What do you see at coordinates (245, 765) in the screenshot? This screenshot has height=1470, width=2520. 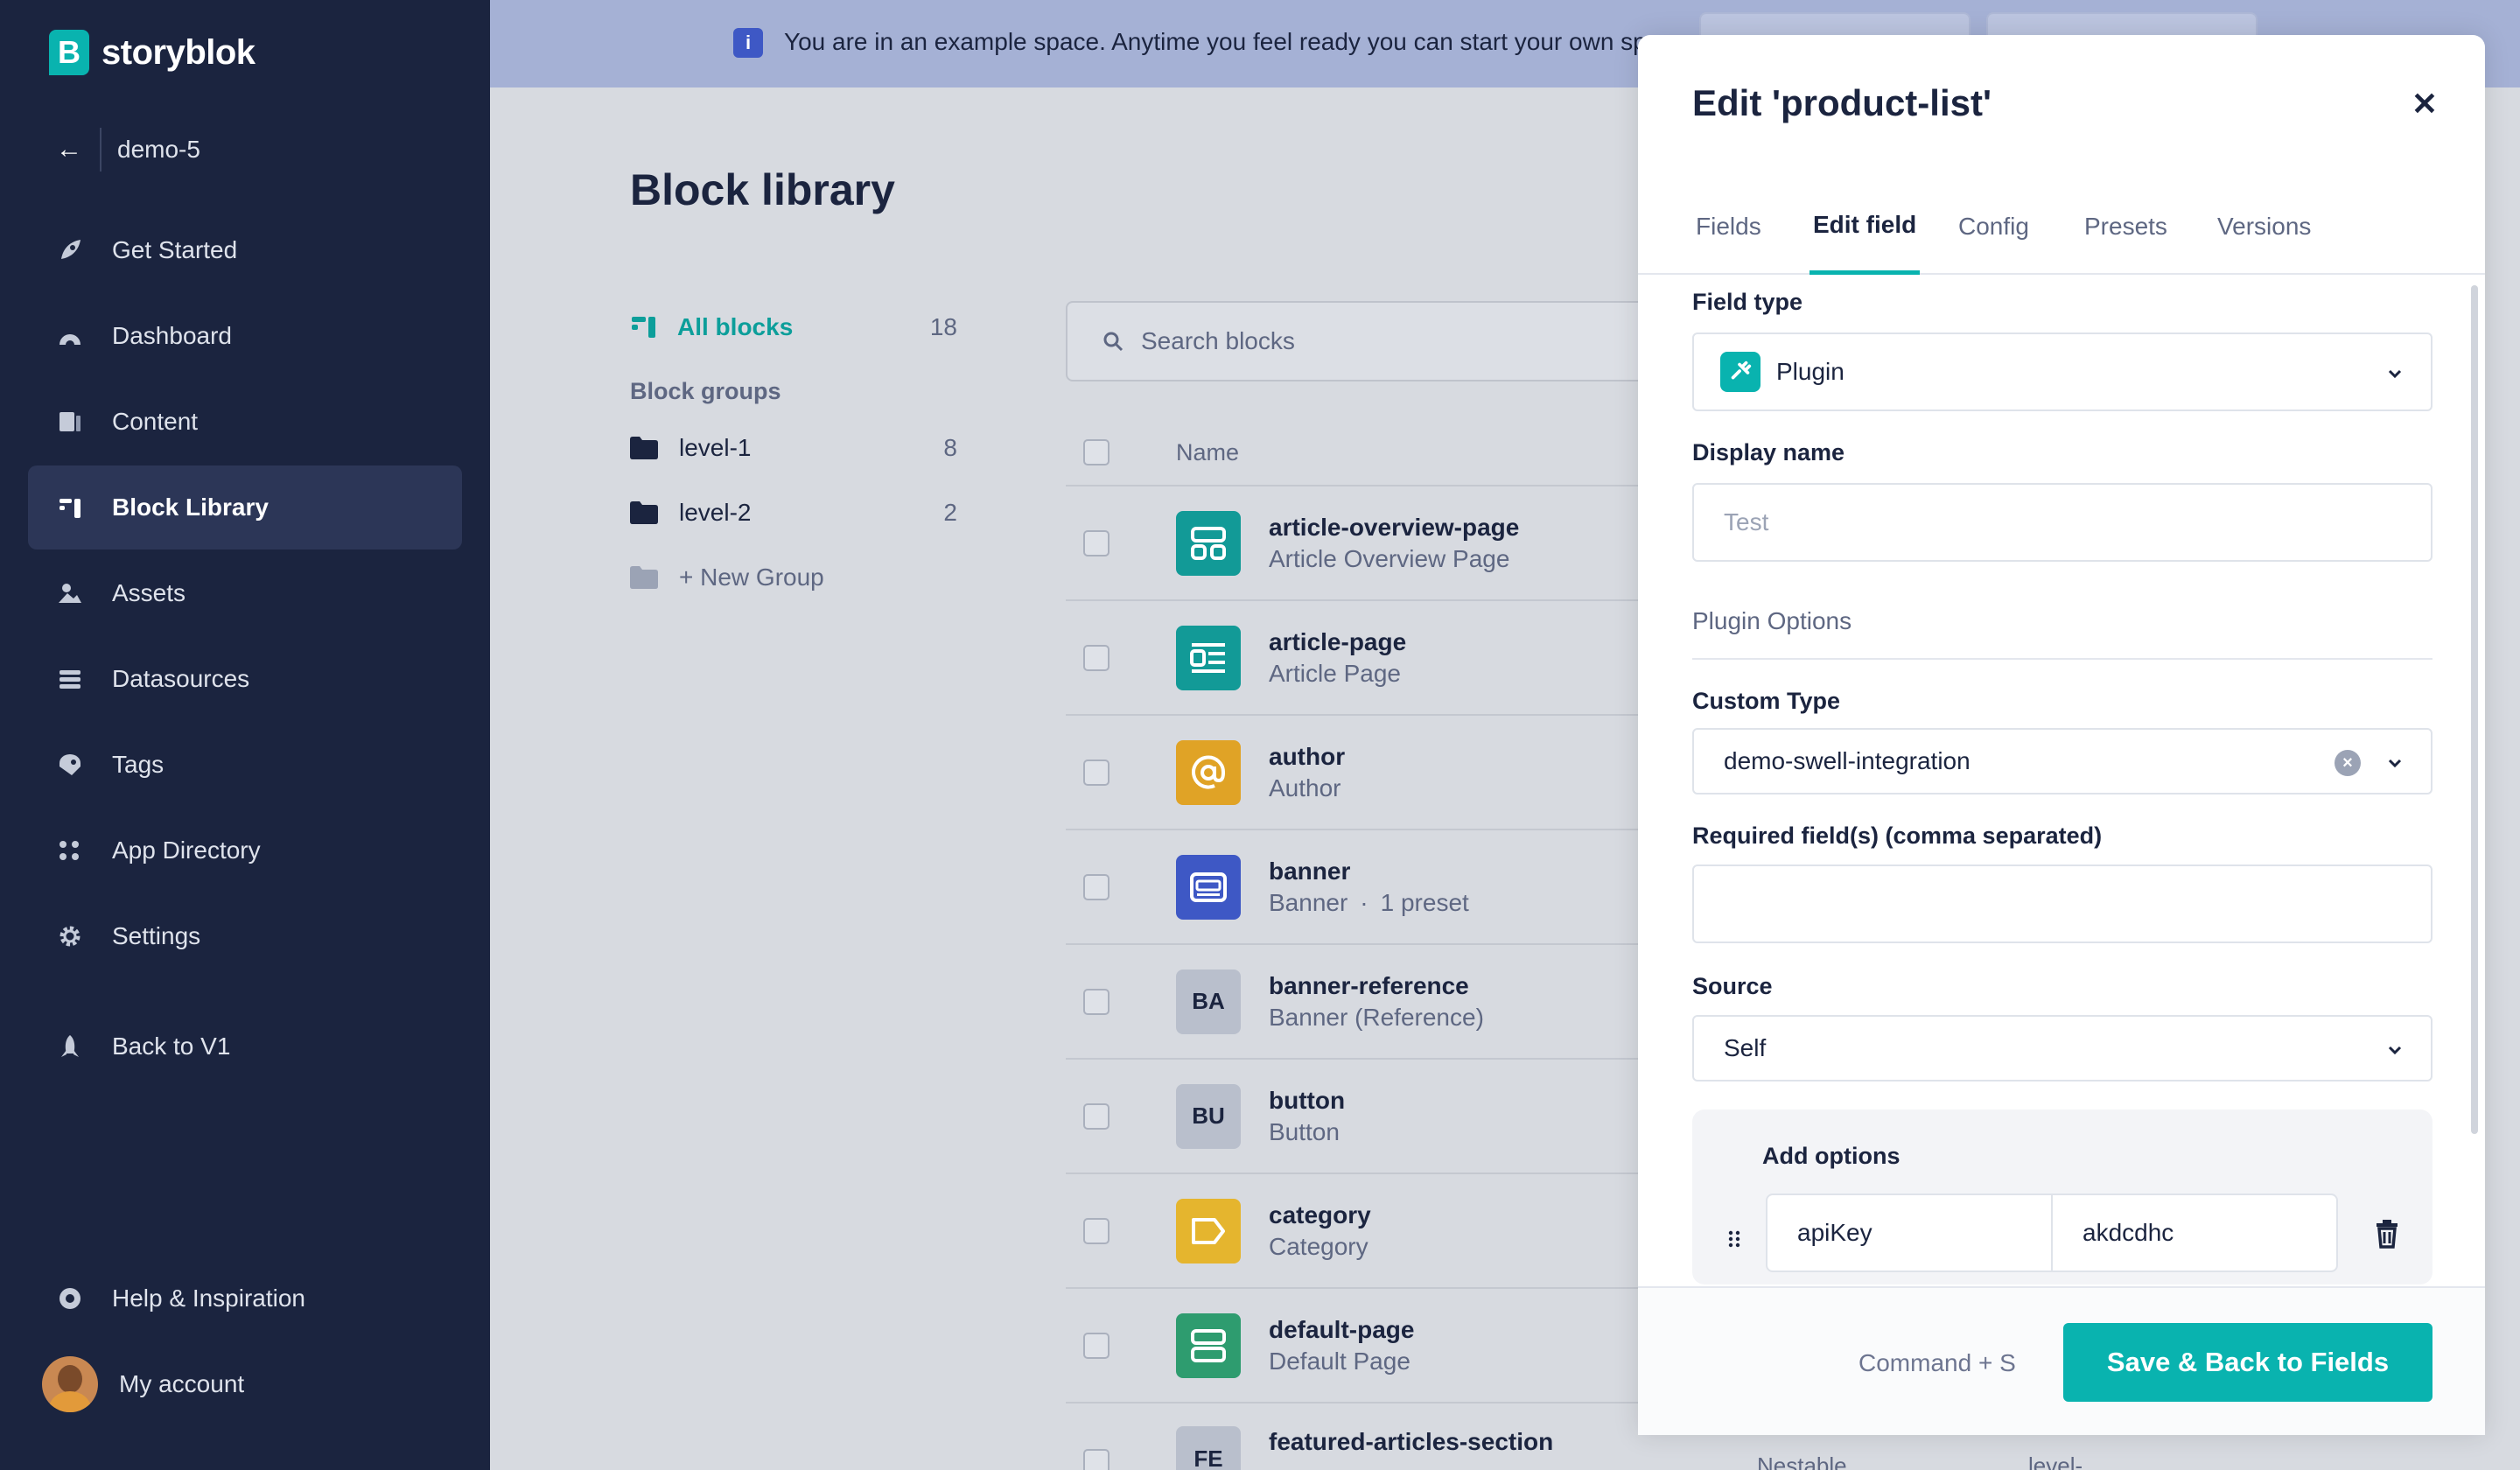 I see `sidebar-item-tags: Tags` at bounding box center [245, 765].